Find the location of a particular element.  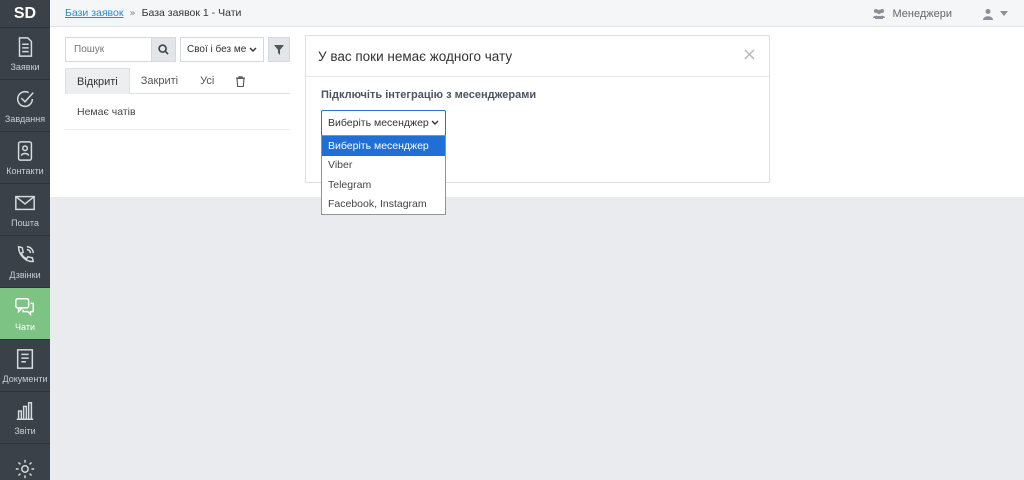

contacts-icon is located at coordinates (25, 151).